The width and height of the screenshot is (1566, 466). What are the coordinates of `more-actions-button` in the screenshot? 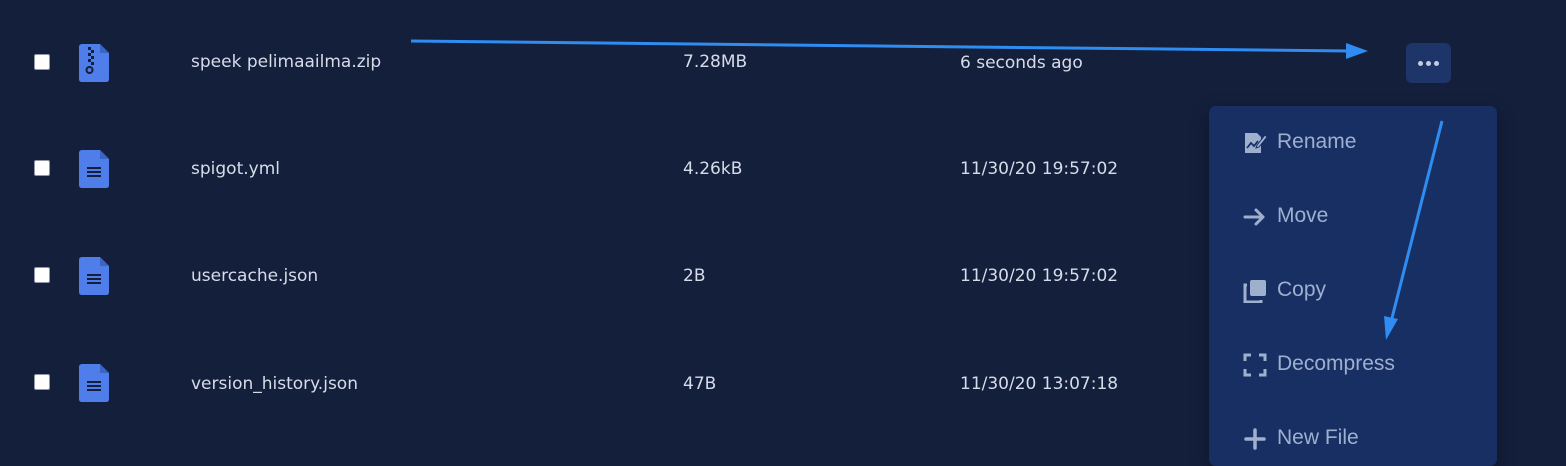 It's located at (1428, 63).